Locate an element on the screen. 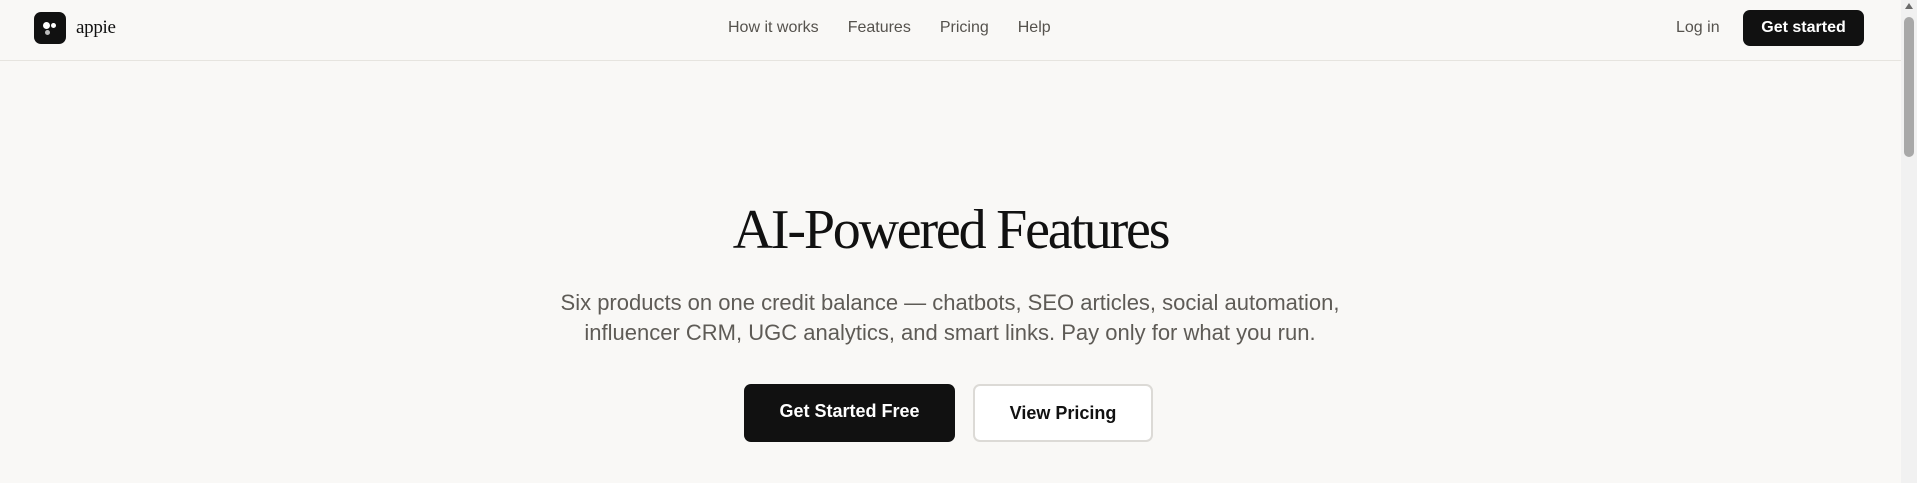  scrollbar-thumb is located at coordinates (1909, 87).